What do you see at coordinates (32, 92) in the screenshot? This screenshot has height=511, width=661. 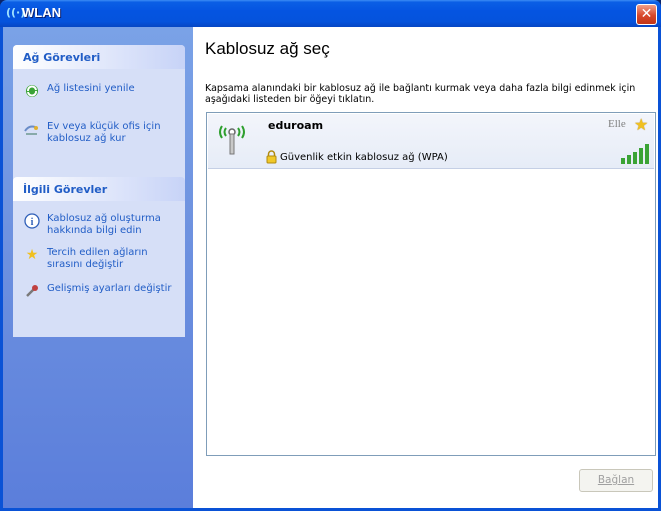 I see `refresh-icon` at bounding box center [32, 92].